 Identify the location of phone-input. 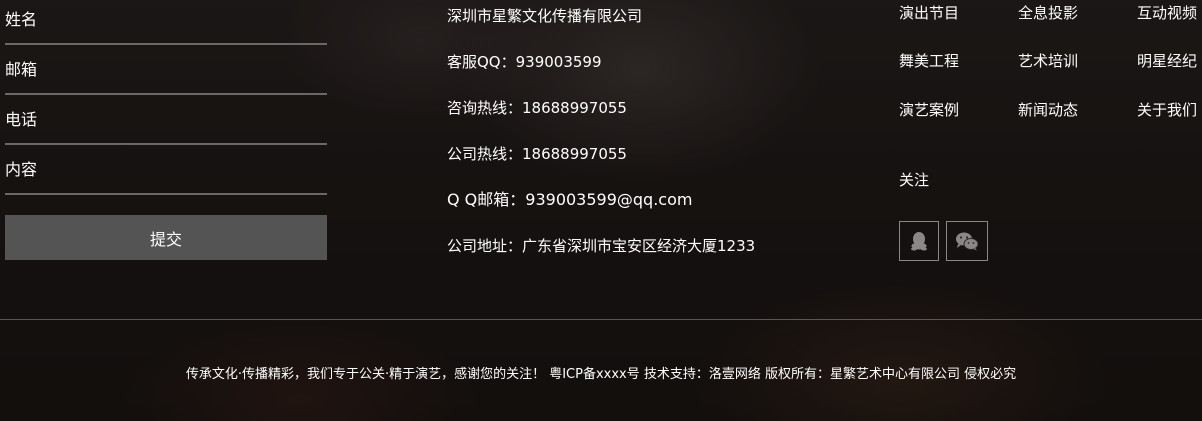
(160, 119).